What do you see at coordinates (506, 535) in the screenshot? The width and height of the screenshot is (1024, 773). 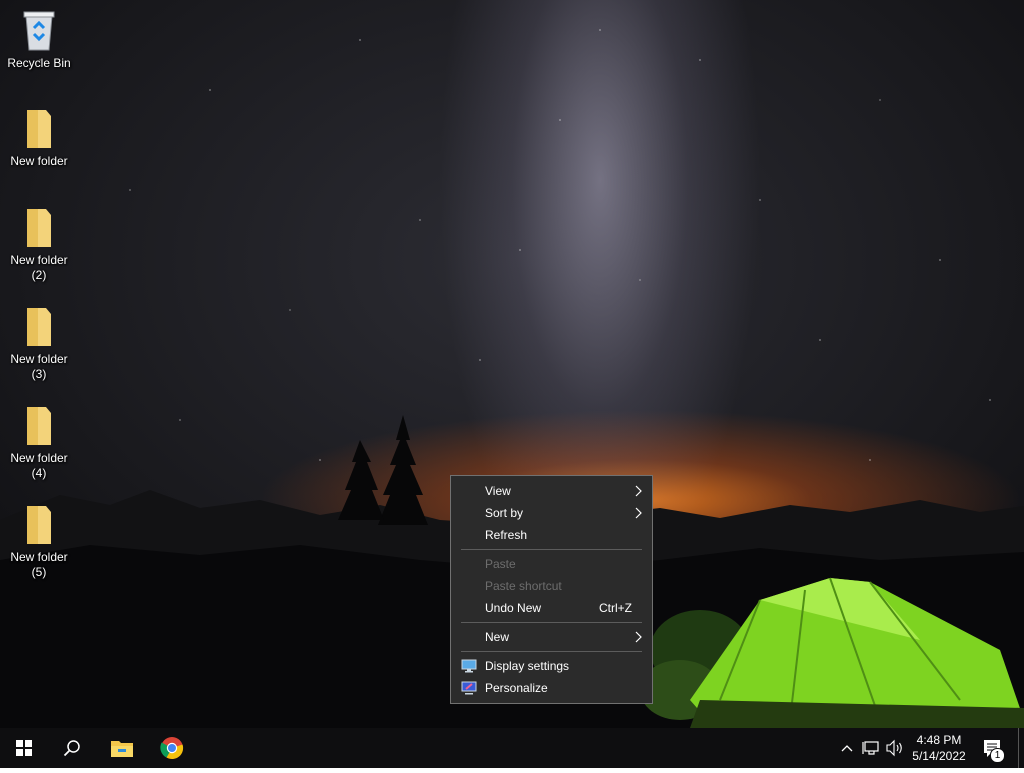 I see `menu-item-label: Refresh` at bounding box center [506, 535].